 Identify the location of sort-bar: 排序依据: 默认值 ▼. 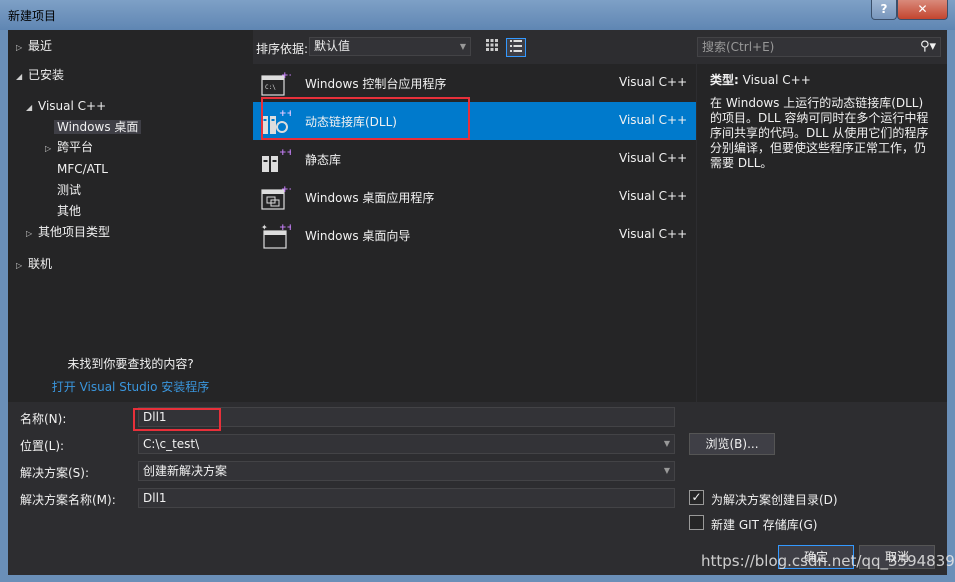
(474, 47).